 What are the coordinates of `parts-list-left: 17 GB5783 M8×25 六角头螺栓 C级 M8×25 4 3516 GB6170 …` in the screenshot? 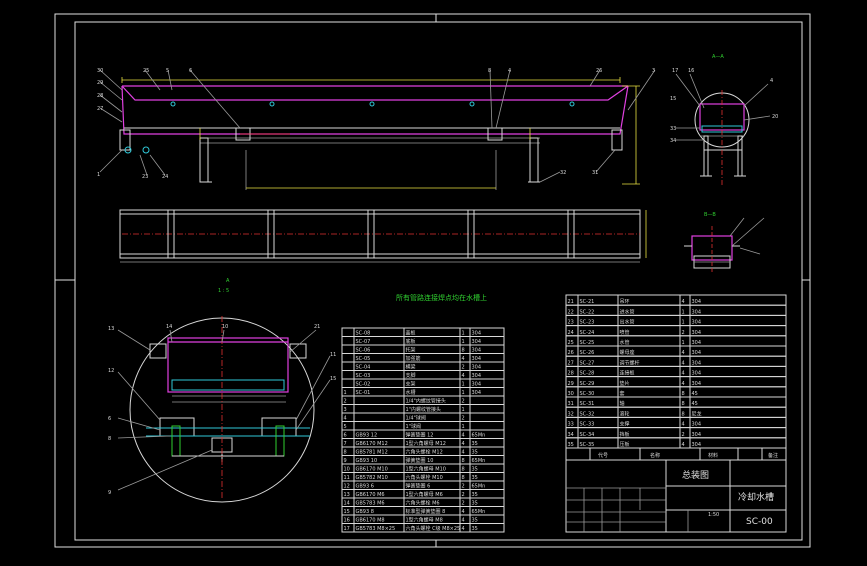 It's located at (423, 430).